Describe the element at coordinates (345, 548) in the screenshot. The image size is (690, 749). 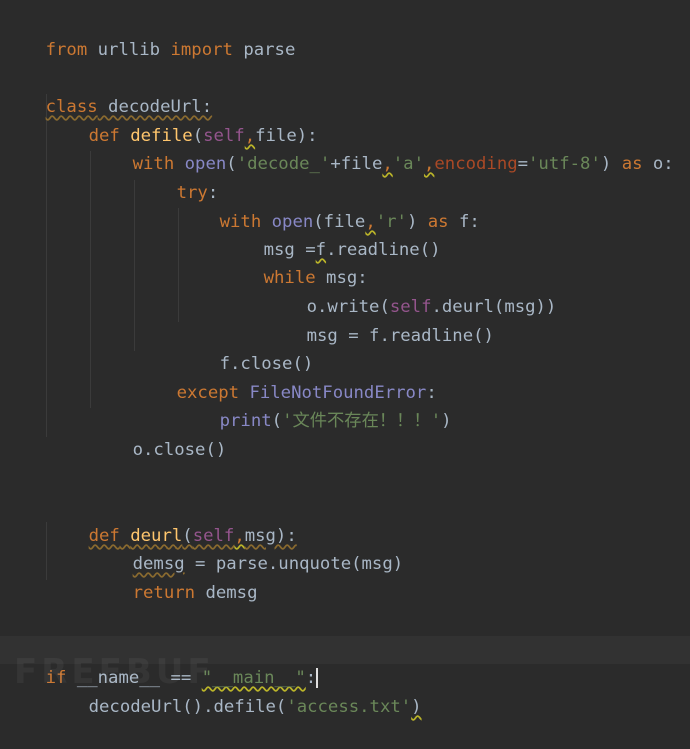
I see `code-line: demsg = parse.unquote(msg)` at that location.